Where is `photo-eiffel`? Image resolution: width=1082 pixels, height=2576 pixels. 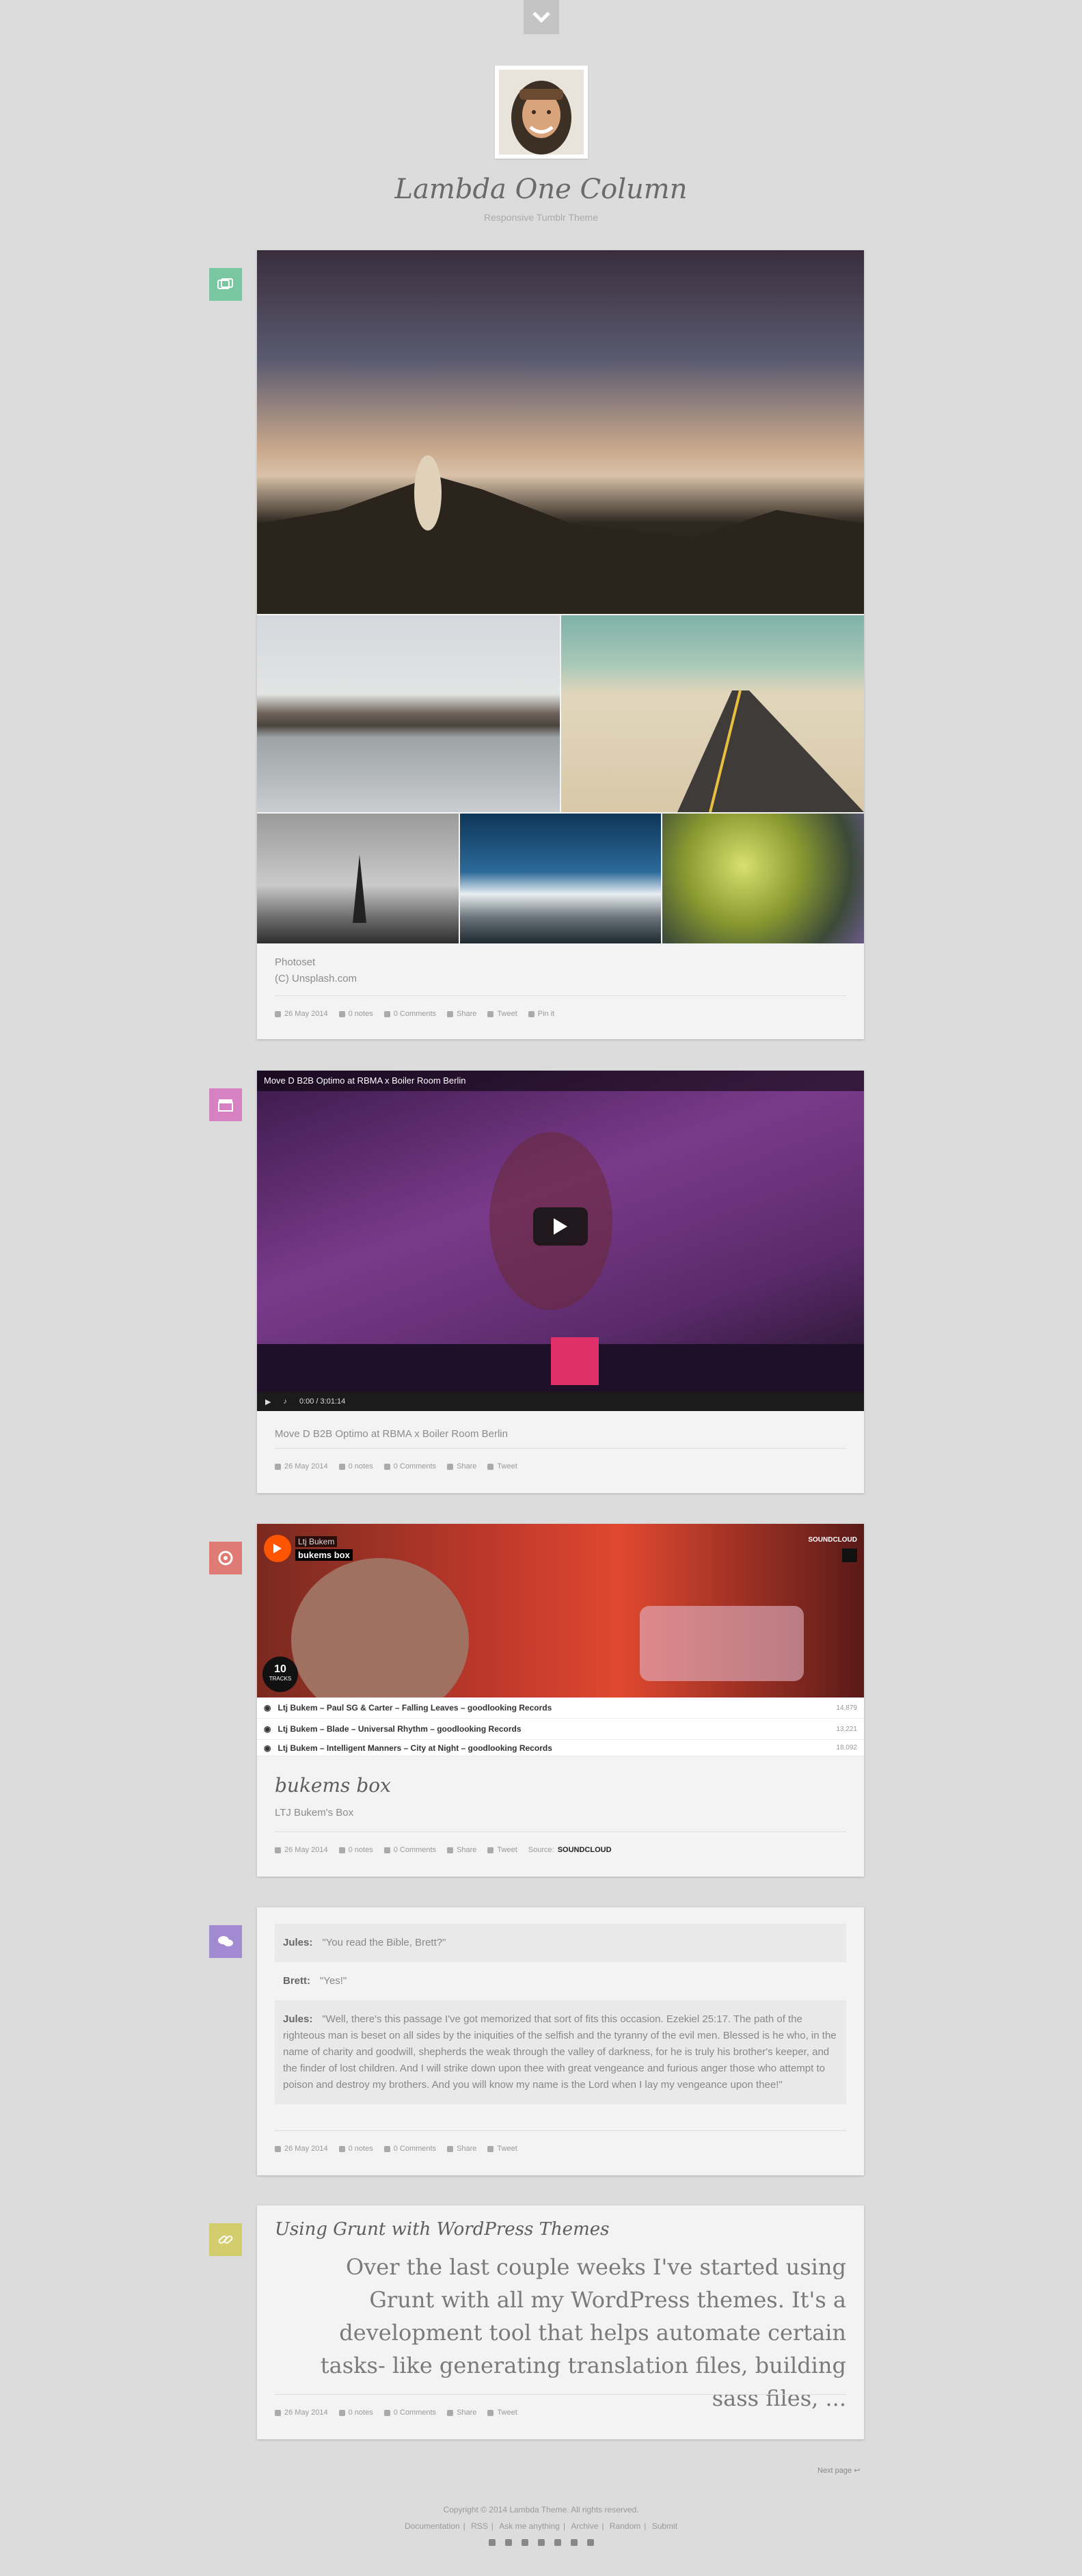
photo-eiffel is located at coordinates (358, 878).